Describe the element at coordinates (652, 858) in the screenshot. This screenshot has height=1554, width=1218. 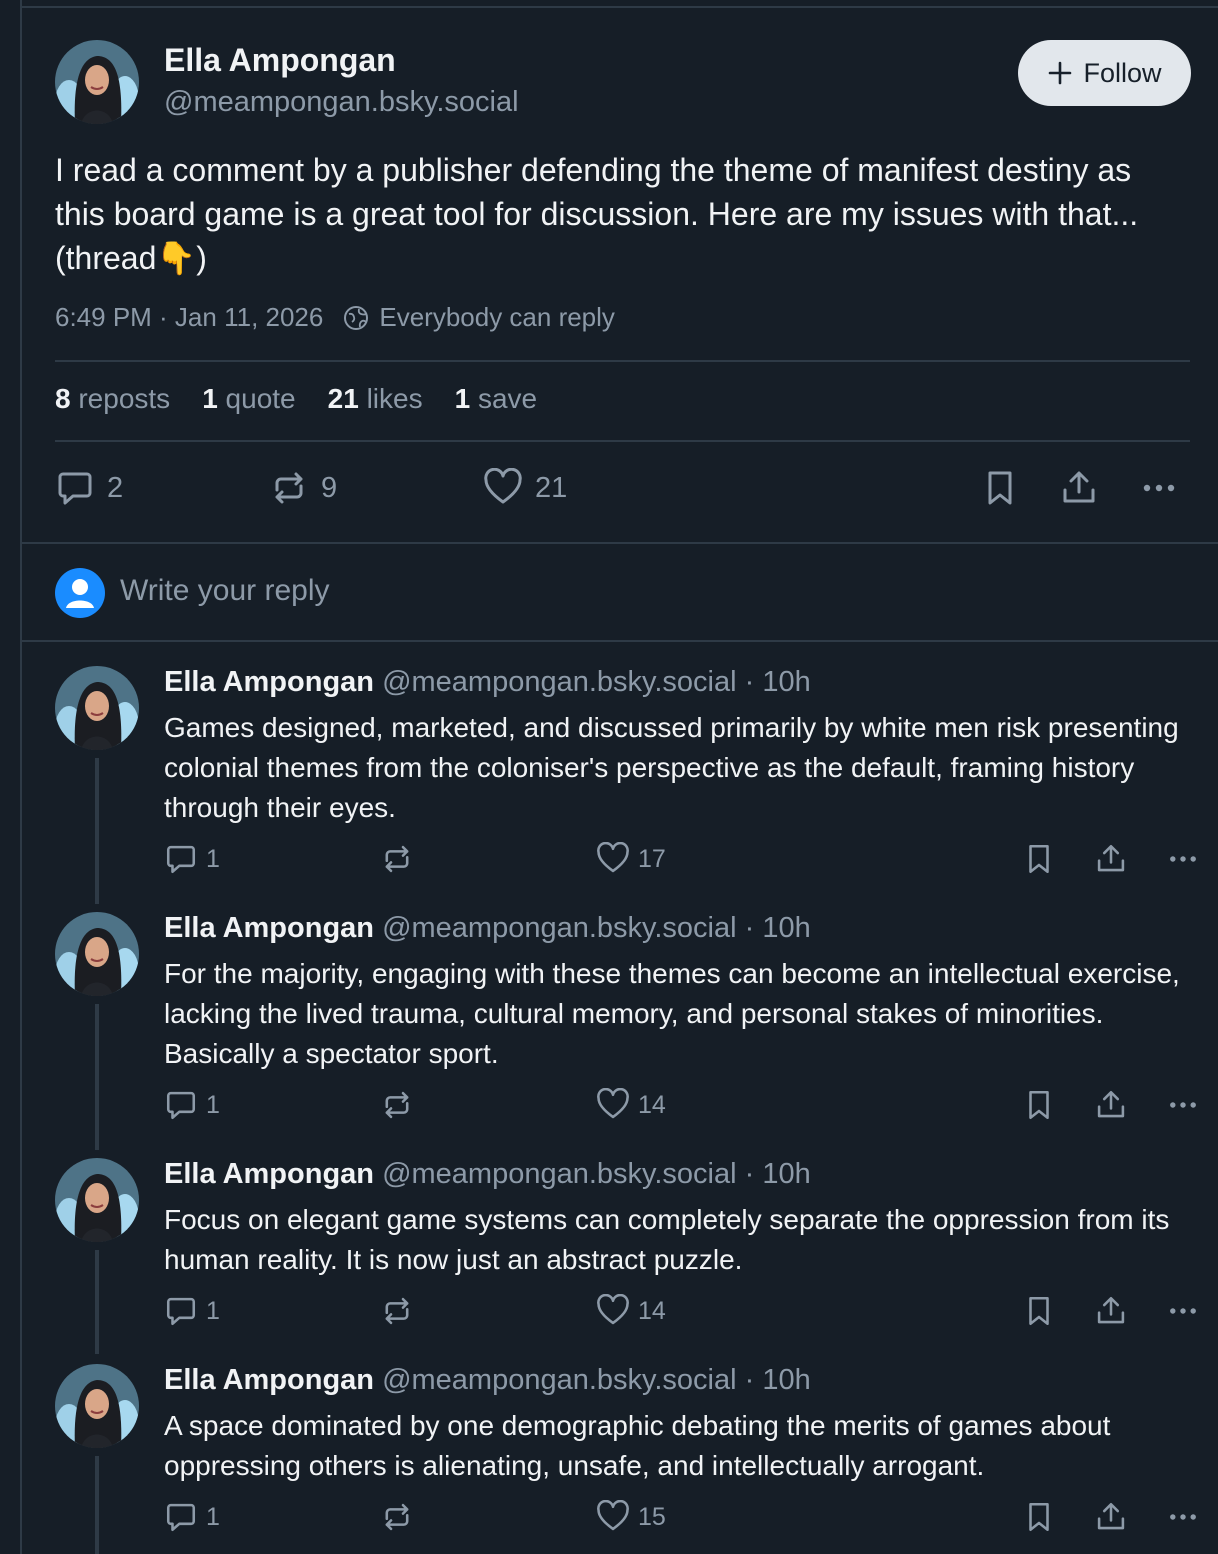
I see `like-count: 17` at that location.